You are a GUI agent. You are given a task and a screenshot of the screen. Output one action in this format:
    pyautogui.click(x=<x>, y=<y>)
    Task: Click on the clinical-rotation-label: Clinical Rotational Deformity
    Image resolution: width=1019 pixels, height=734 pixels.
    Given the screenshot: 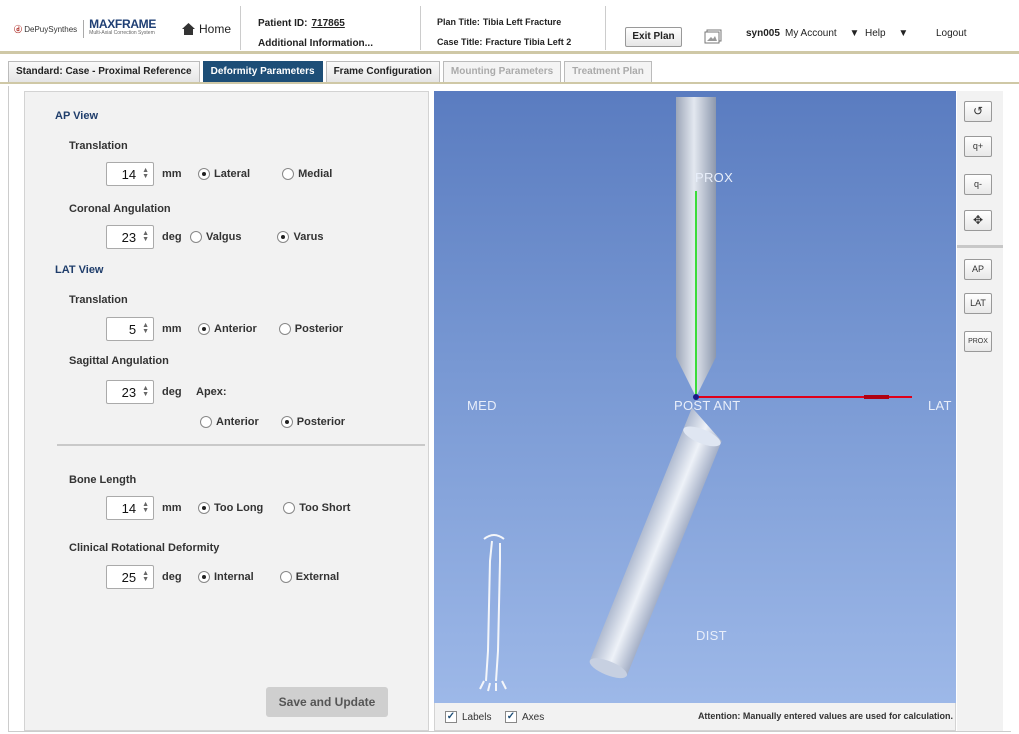 What is the action you would take?
    pyautogui.click(x=144, y=548)
    